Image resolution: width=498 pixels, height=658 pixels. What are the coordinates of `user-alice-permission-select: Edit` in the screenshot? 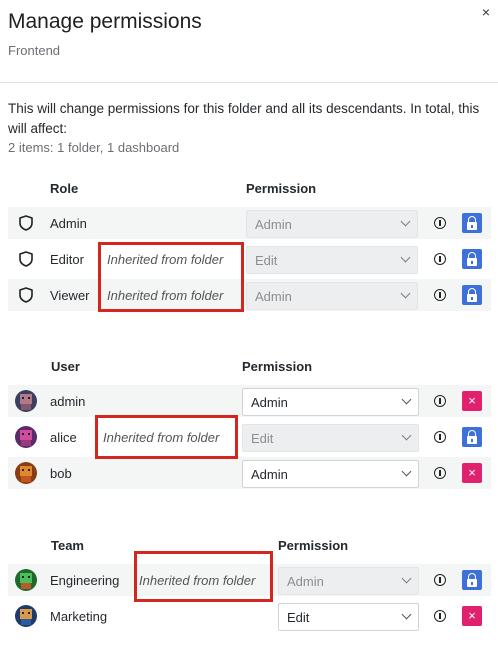 It's located at (330, 438).